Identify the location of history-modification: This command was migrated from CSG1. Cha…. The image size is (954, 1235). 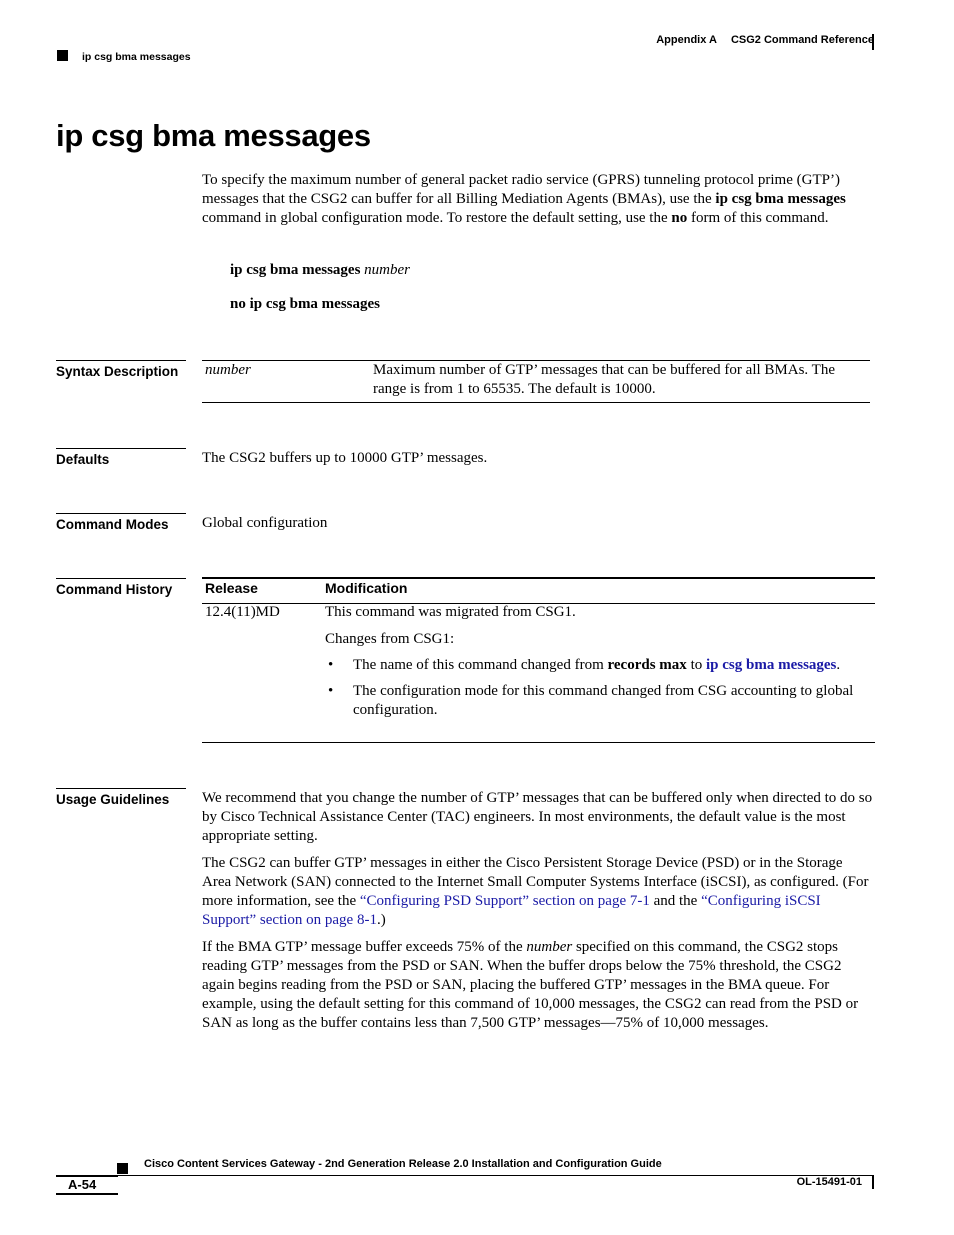
(597, 665).